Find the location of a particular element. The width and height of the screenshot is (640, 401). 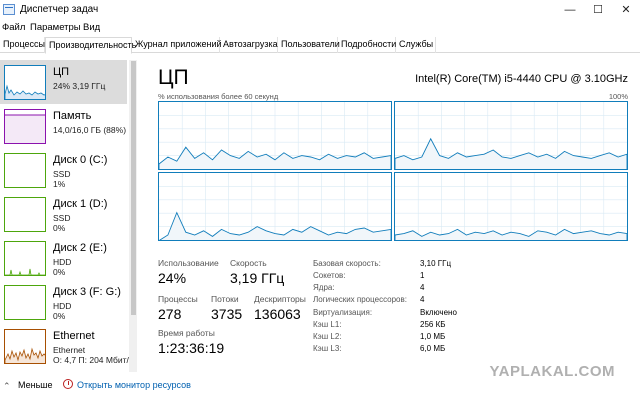

sidebar-item-disk2: Диск 2 (E:) HDD 0% is located at coordinates (63, 258).